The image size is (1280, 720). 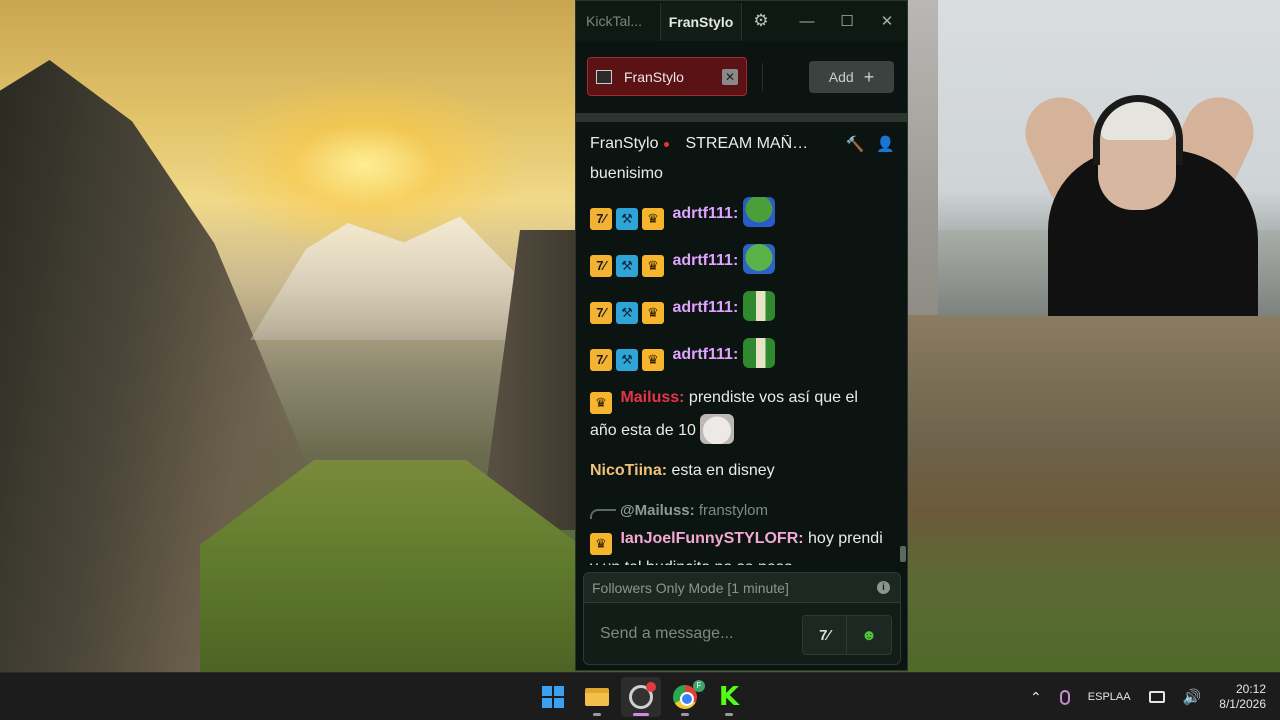 I want to click on obs-studio-button, so click(x=641, y=697).